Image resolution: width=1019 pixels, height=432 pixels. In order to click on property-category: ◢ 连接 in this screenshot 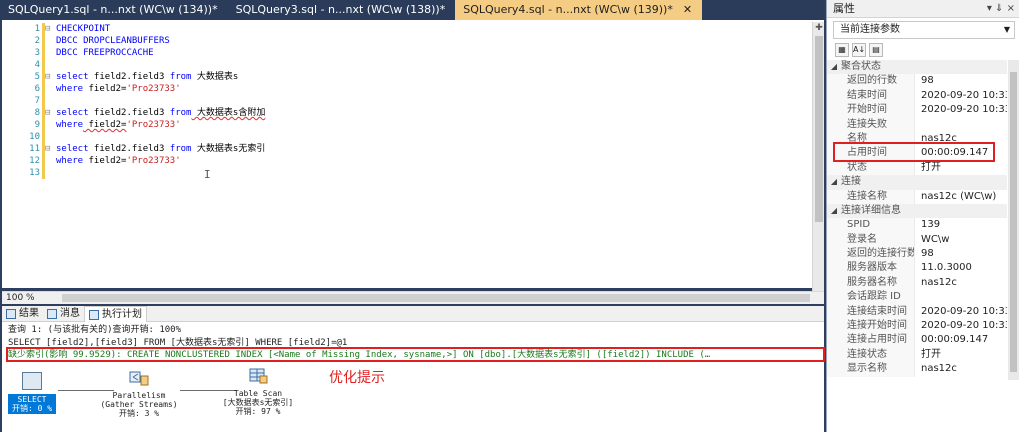, I will do `click(917, 182)`.